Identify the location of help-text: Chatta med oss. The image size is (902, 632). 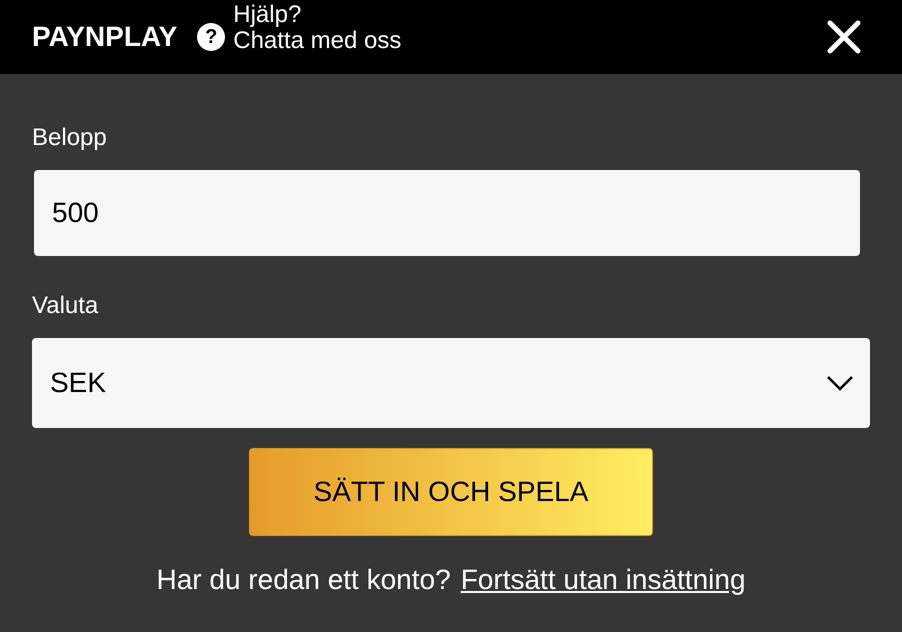
(317, 41).